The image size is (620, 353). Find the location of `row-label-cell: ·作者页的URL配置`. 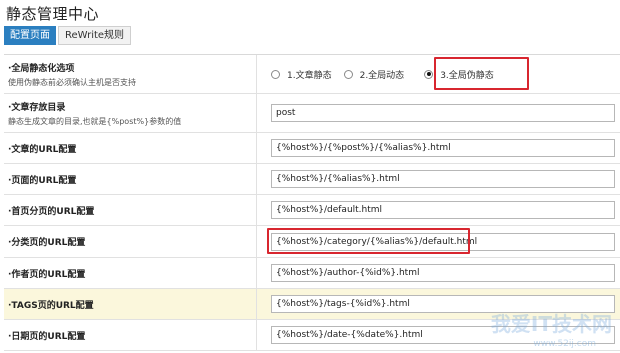

row-label-cell: ·作者页的URL配置 is located at coordinates (130, 273).